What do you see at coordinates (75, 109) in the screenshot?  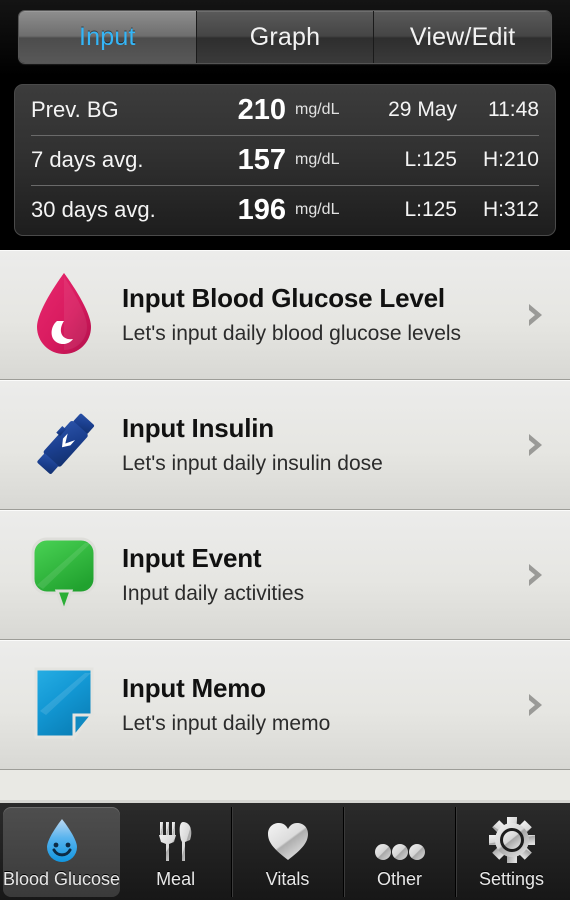 I see `stat-label: Prev. BG` at bounding box center [75, 109].